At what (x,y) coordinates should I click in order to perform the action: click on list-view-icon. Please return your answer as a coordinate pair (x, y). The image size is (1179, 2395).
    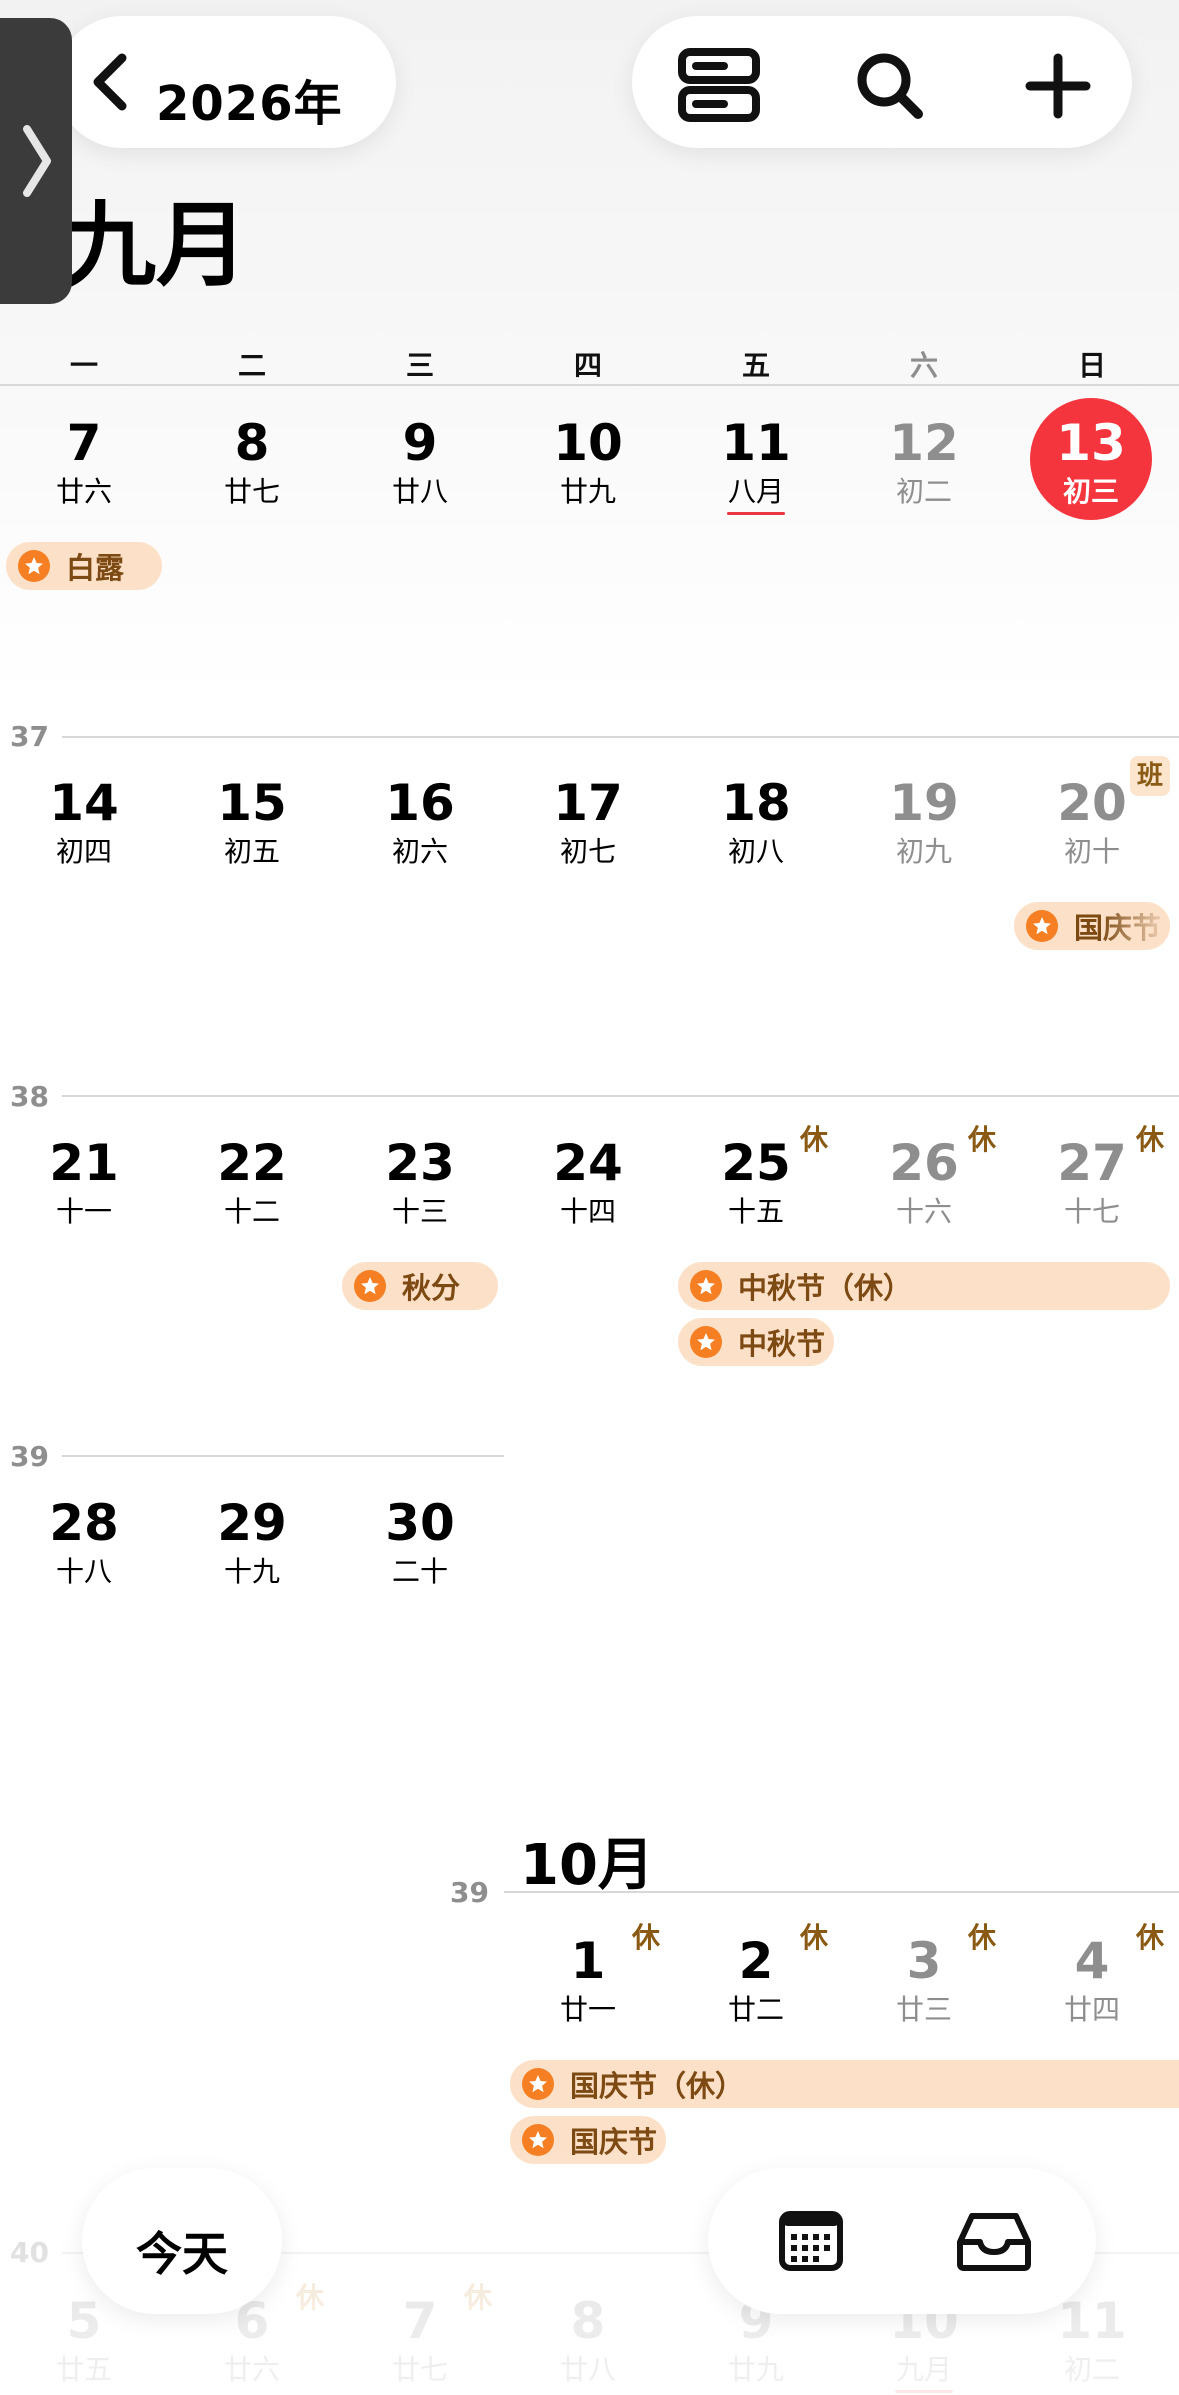
    Looking at the image, I should click on (719, 85).